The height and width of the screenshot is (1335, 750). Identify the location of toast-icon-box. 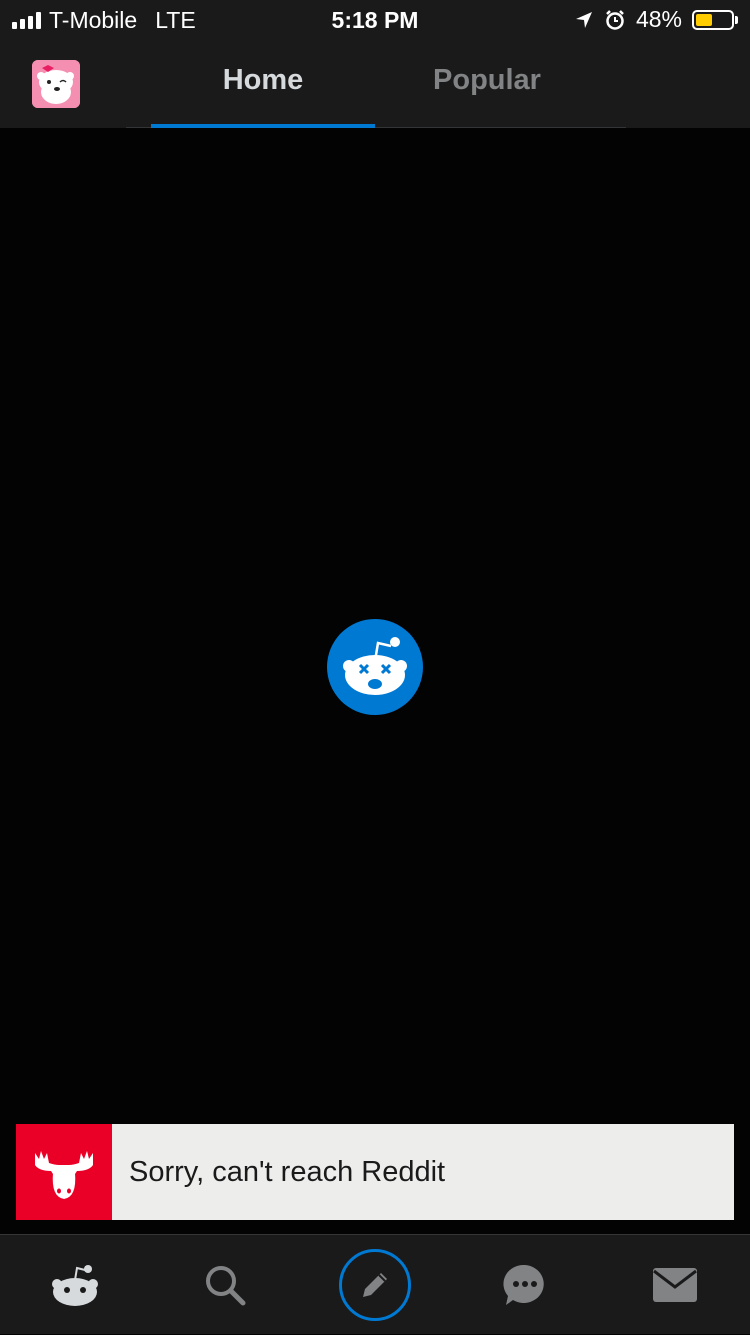
(64, 1172).